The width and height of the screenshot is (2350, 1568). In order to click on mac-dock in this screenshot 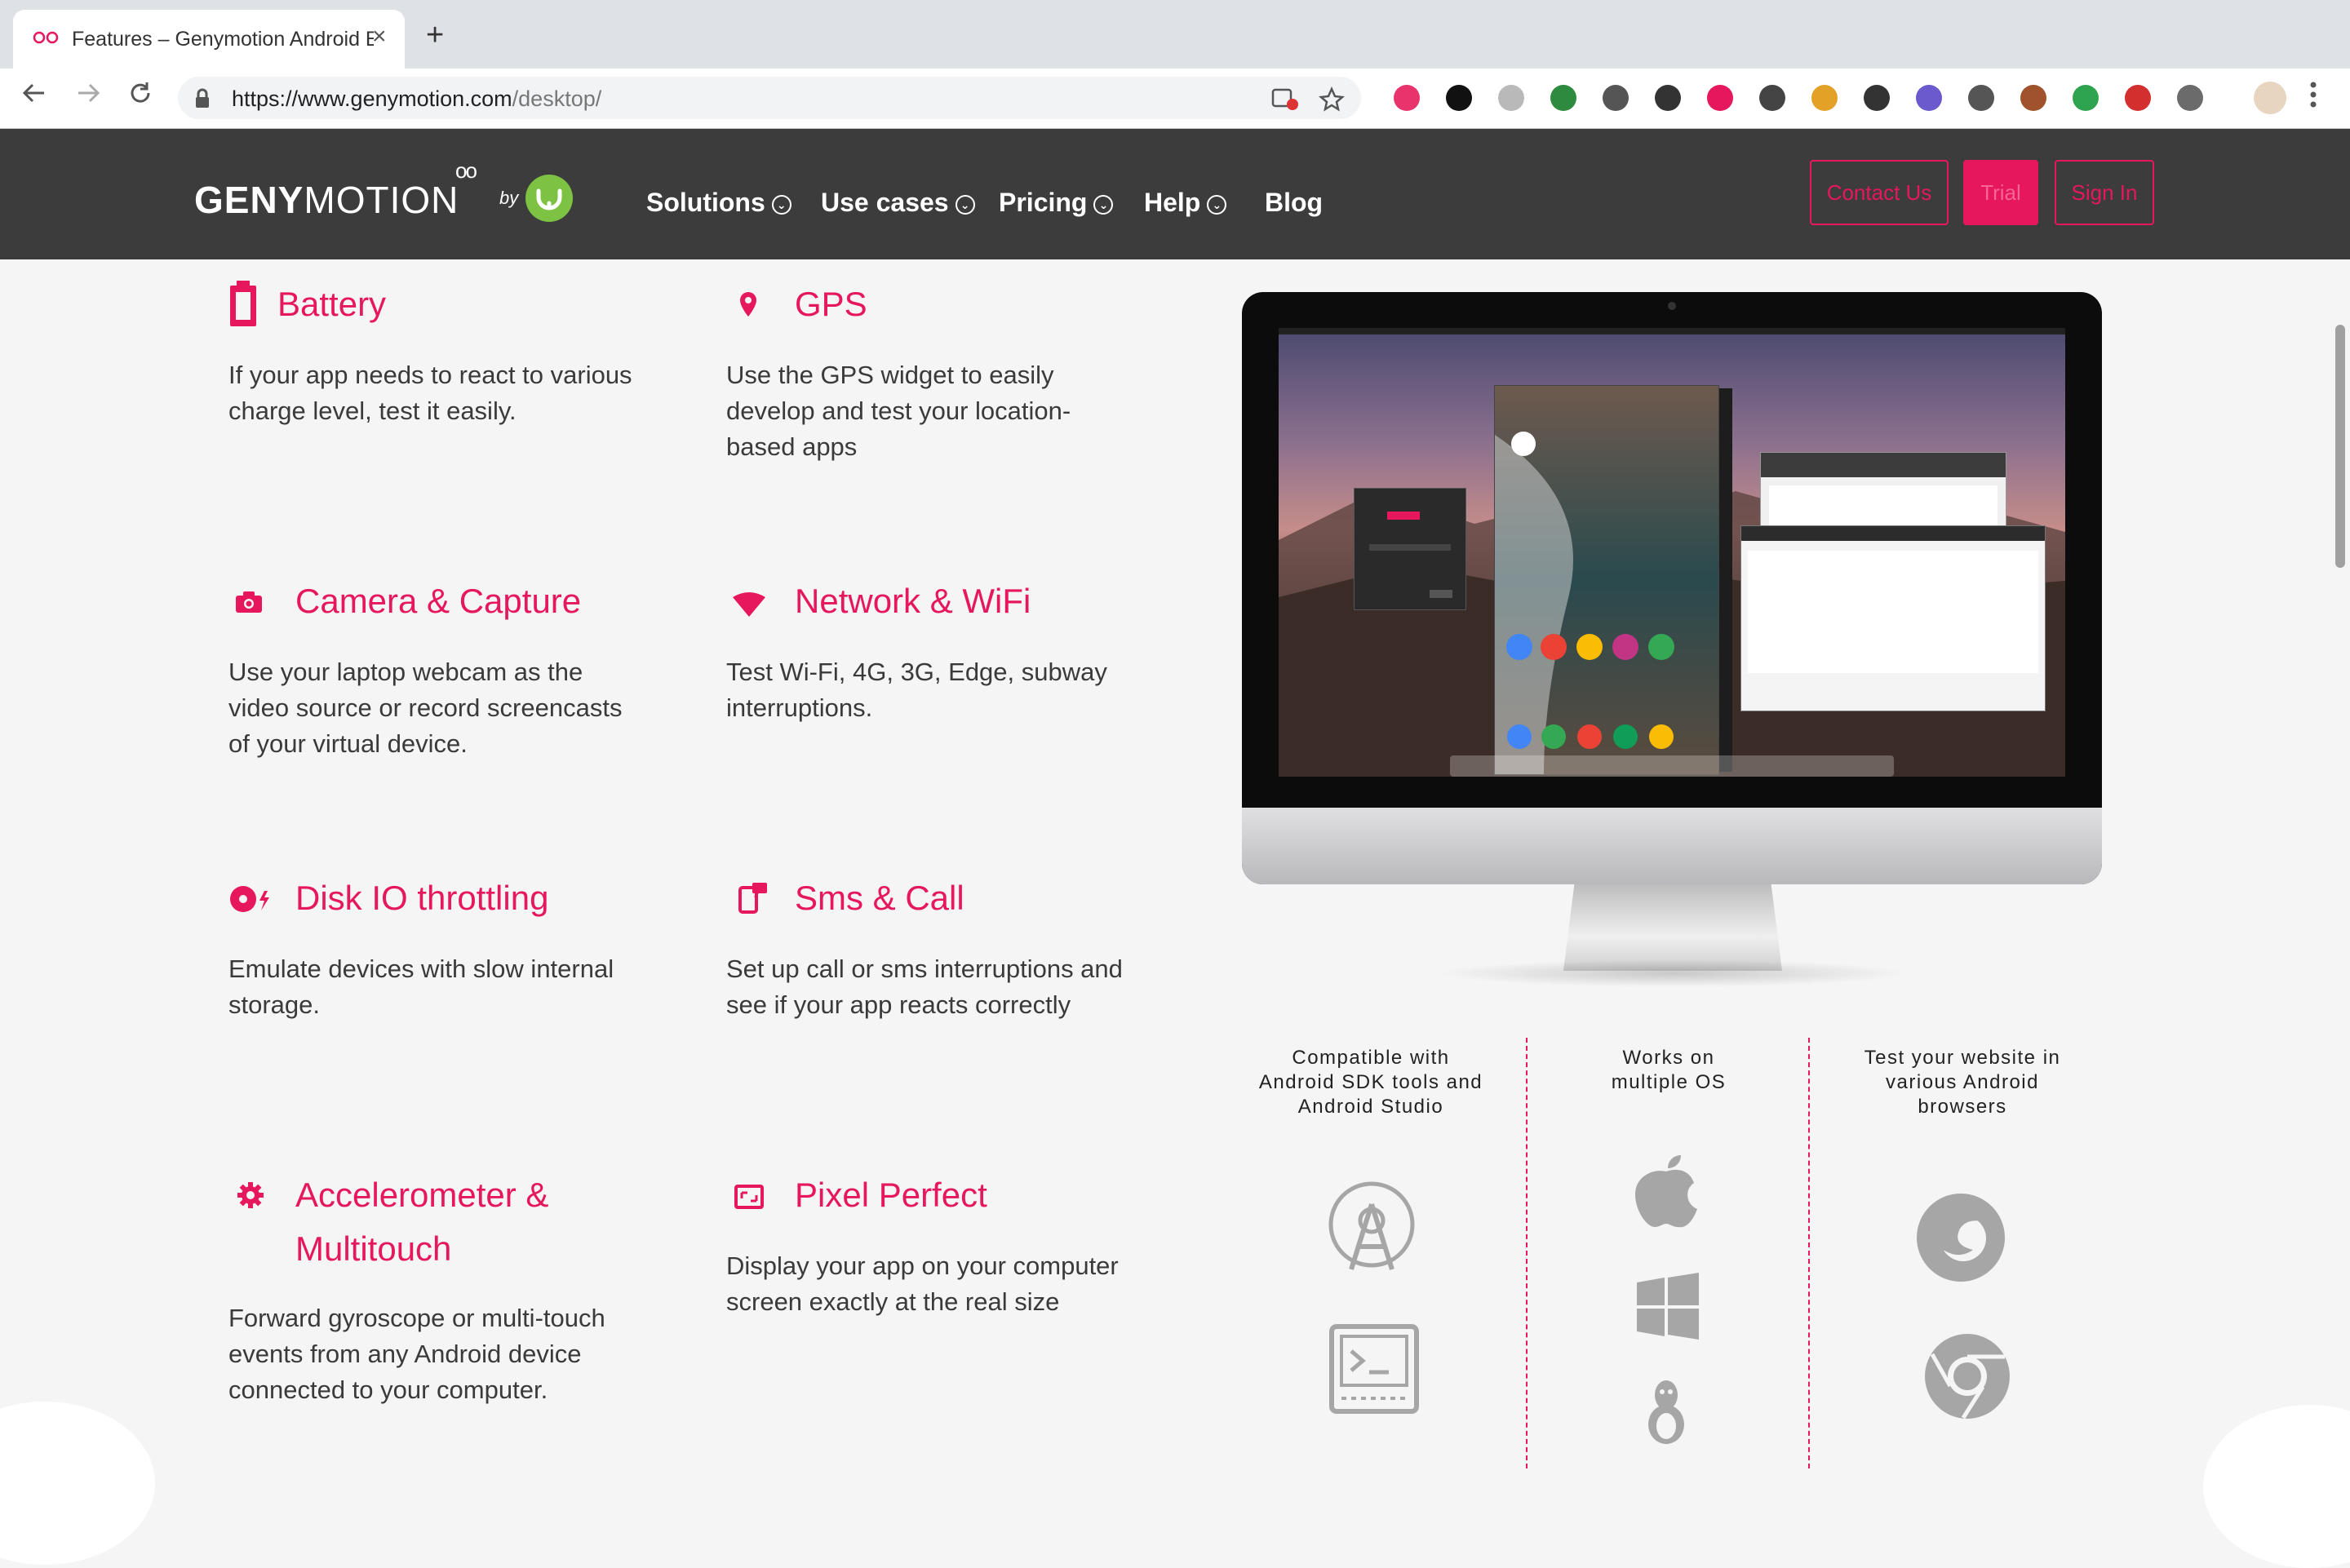, I will do `click(1672, 766)`.